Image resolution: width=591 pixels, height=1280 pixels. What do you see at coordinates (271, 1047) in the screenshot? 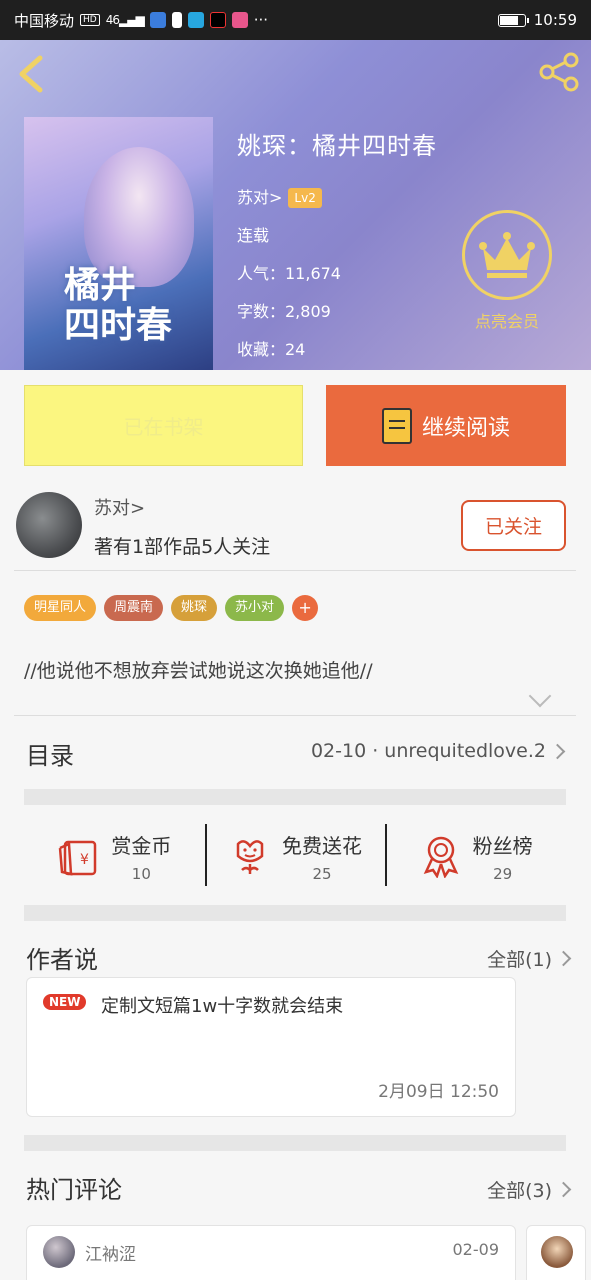
I see `author-note-card: NEW 定制文短篇1w十字数就会结束 2月09日 12:50` at bounding box center [271, 1047].